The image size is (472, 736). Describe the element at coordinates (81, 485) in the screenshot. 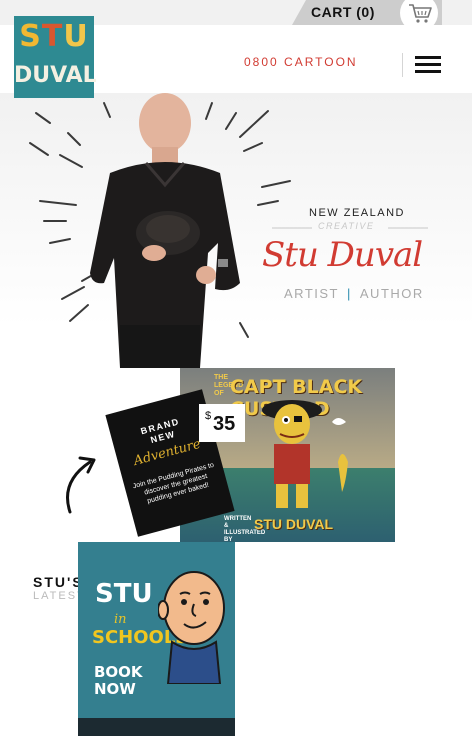

I see `curved-arrow-icon` at that location.